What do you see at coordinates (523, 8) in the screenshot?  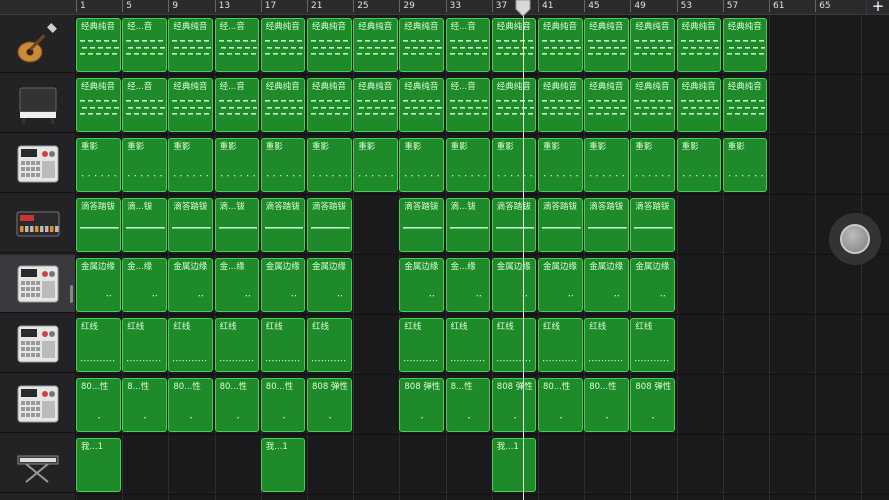 I see `playhead-handle` at bounding box center [523, 8].